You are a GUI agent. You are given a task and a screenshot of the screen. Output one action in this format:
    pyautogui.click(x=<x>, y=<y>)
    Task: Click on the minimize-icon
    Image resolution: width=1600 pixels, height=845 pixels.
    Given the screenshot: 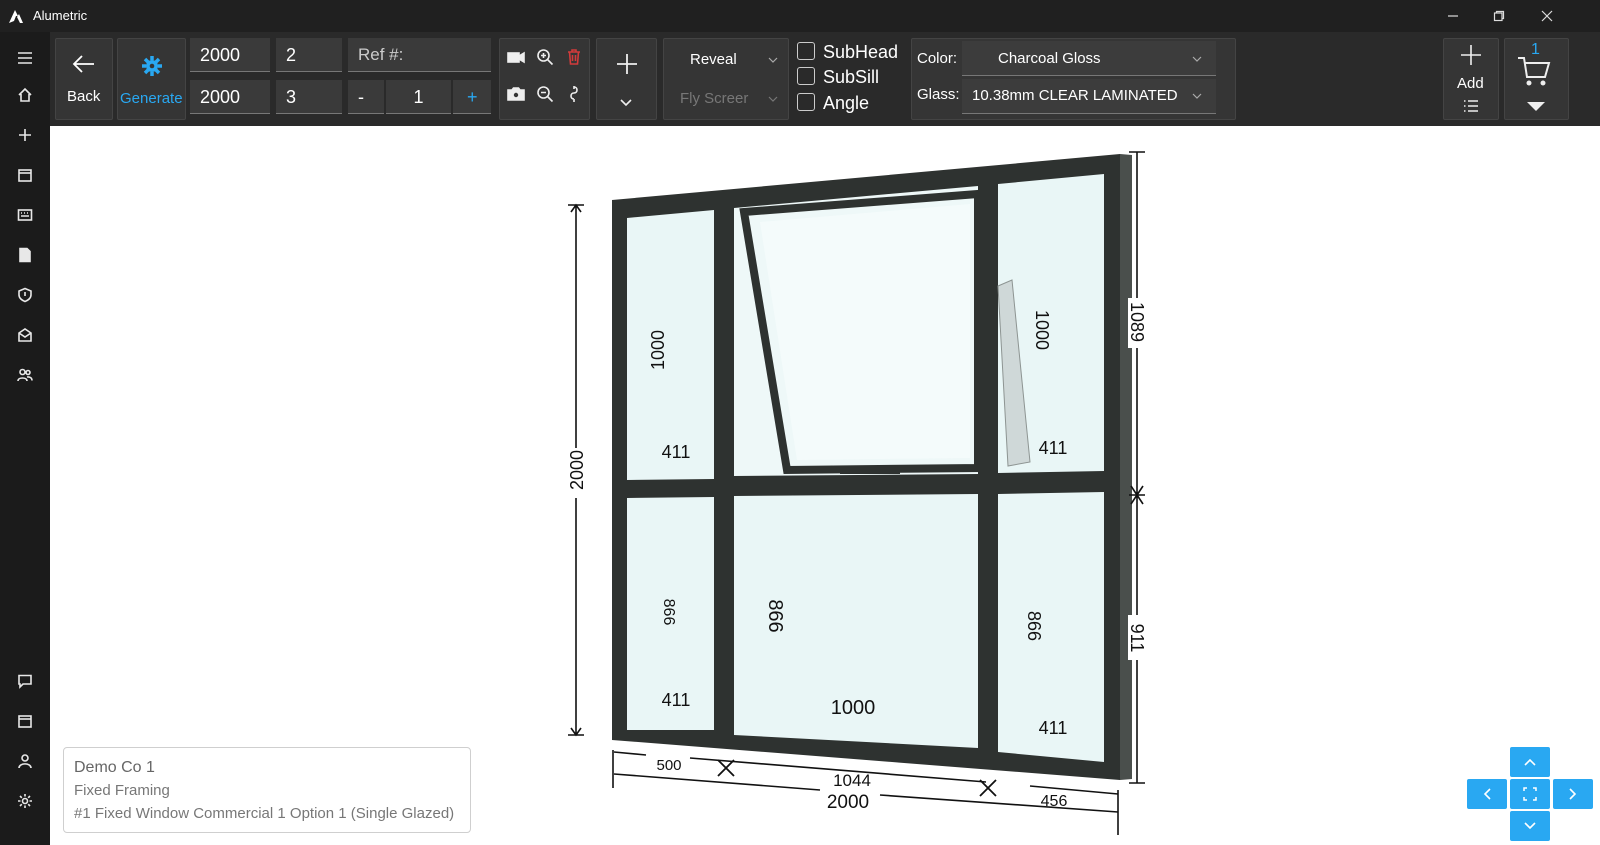 What is the action you would take?
    pyautogui.click(x=1453, y=16)
    